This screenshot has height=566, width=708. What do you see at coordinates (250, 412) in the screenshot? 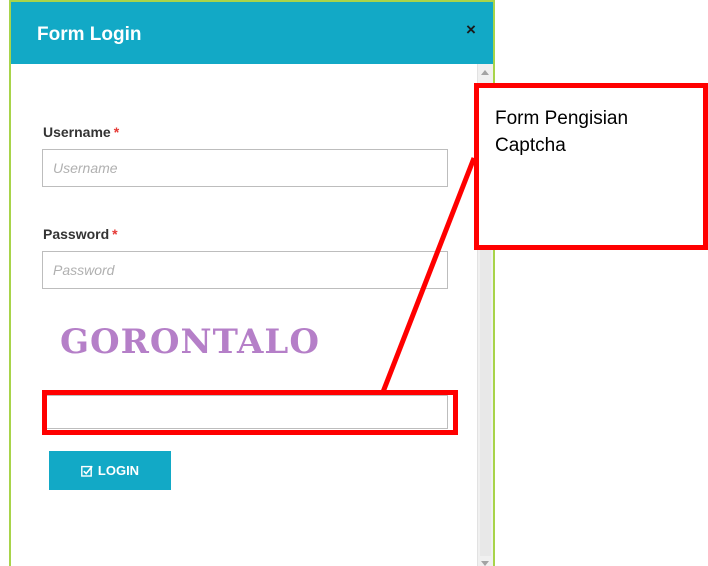
I see `captcha-highlight-box` at bounding box center [250, 412].